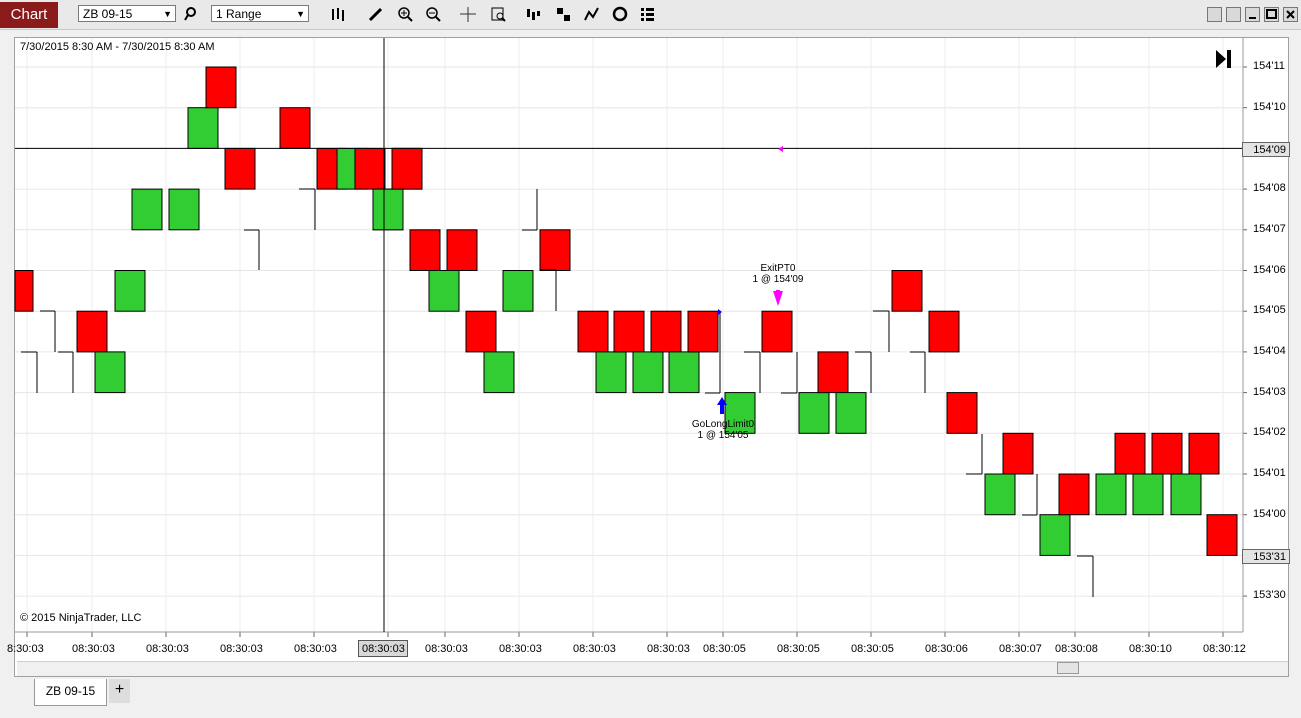 The image size is (1301, 718). I want to click on price-label: 154'11, so click(1269, 66).